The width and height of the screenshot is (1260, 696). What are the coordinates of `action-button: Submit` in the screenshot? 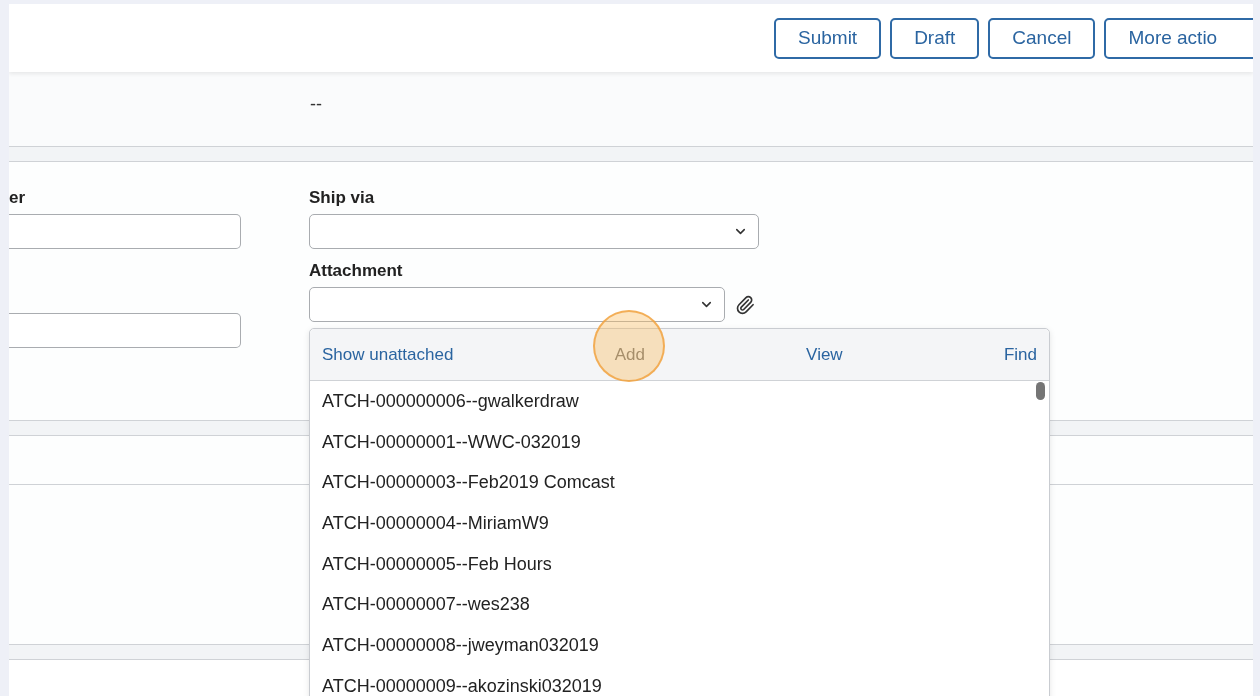 It's located at (828, 38).